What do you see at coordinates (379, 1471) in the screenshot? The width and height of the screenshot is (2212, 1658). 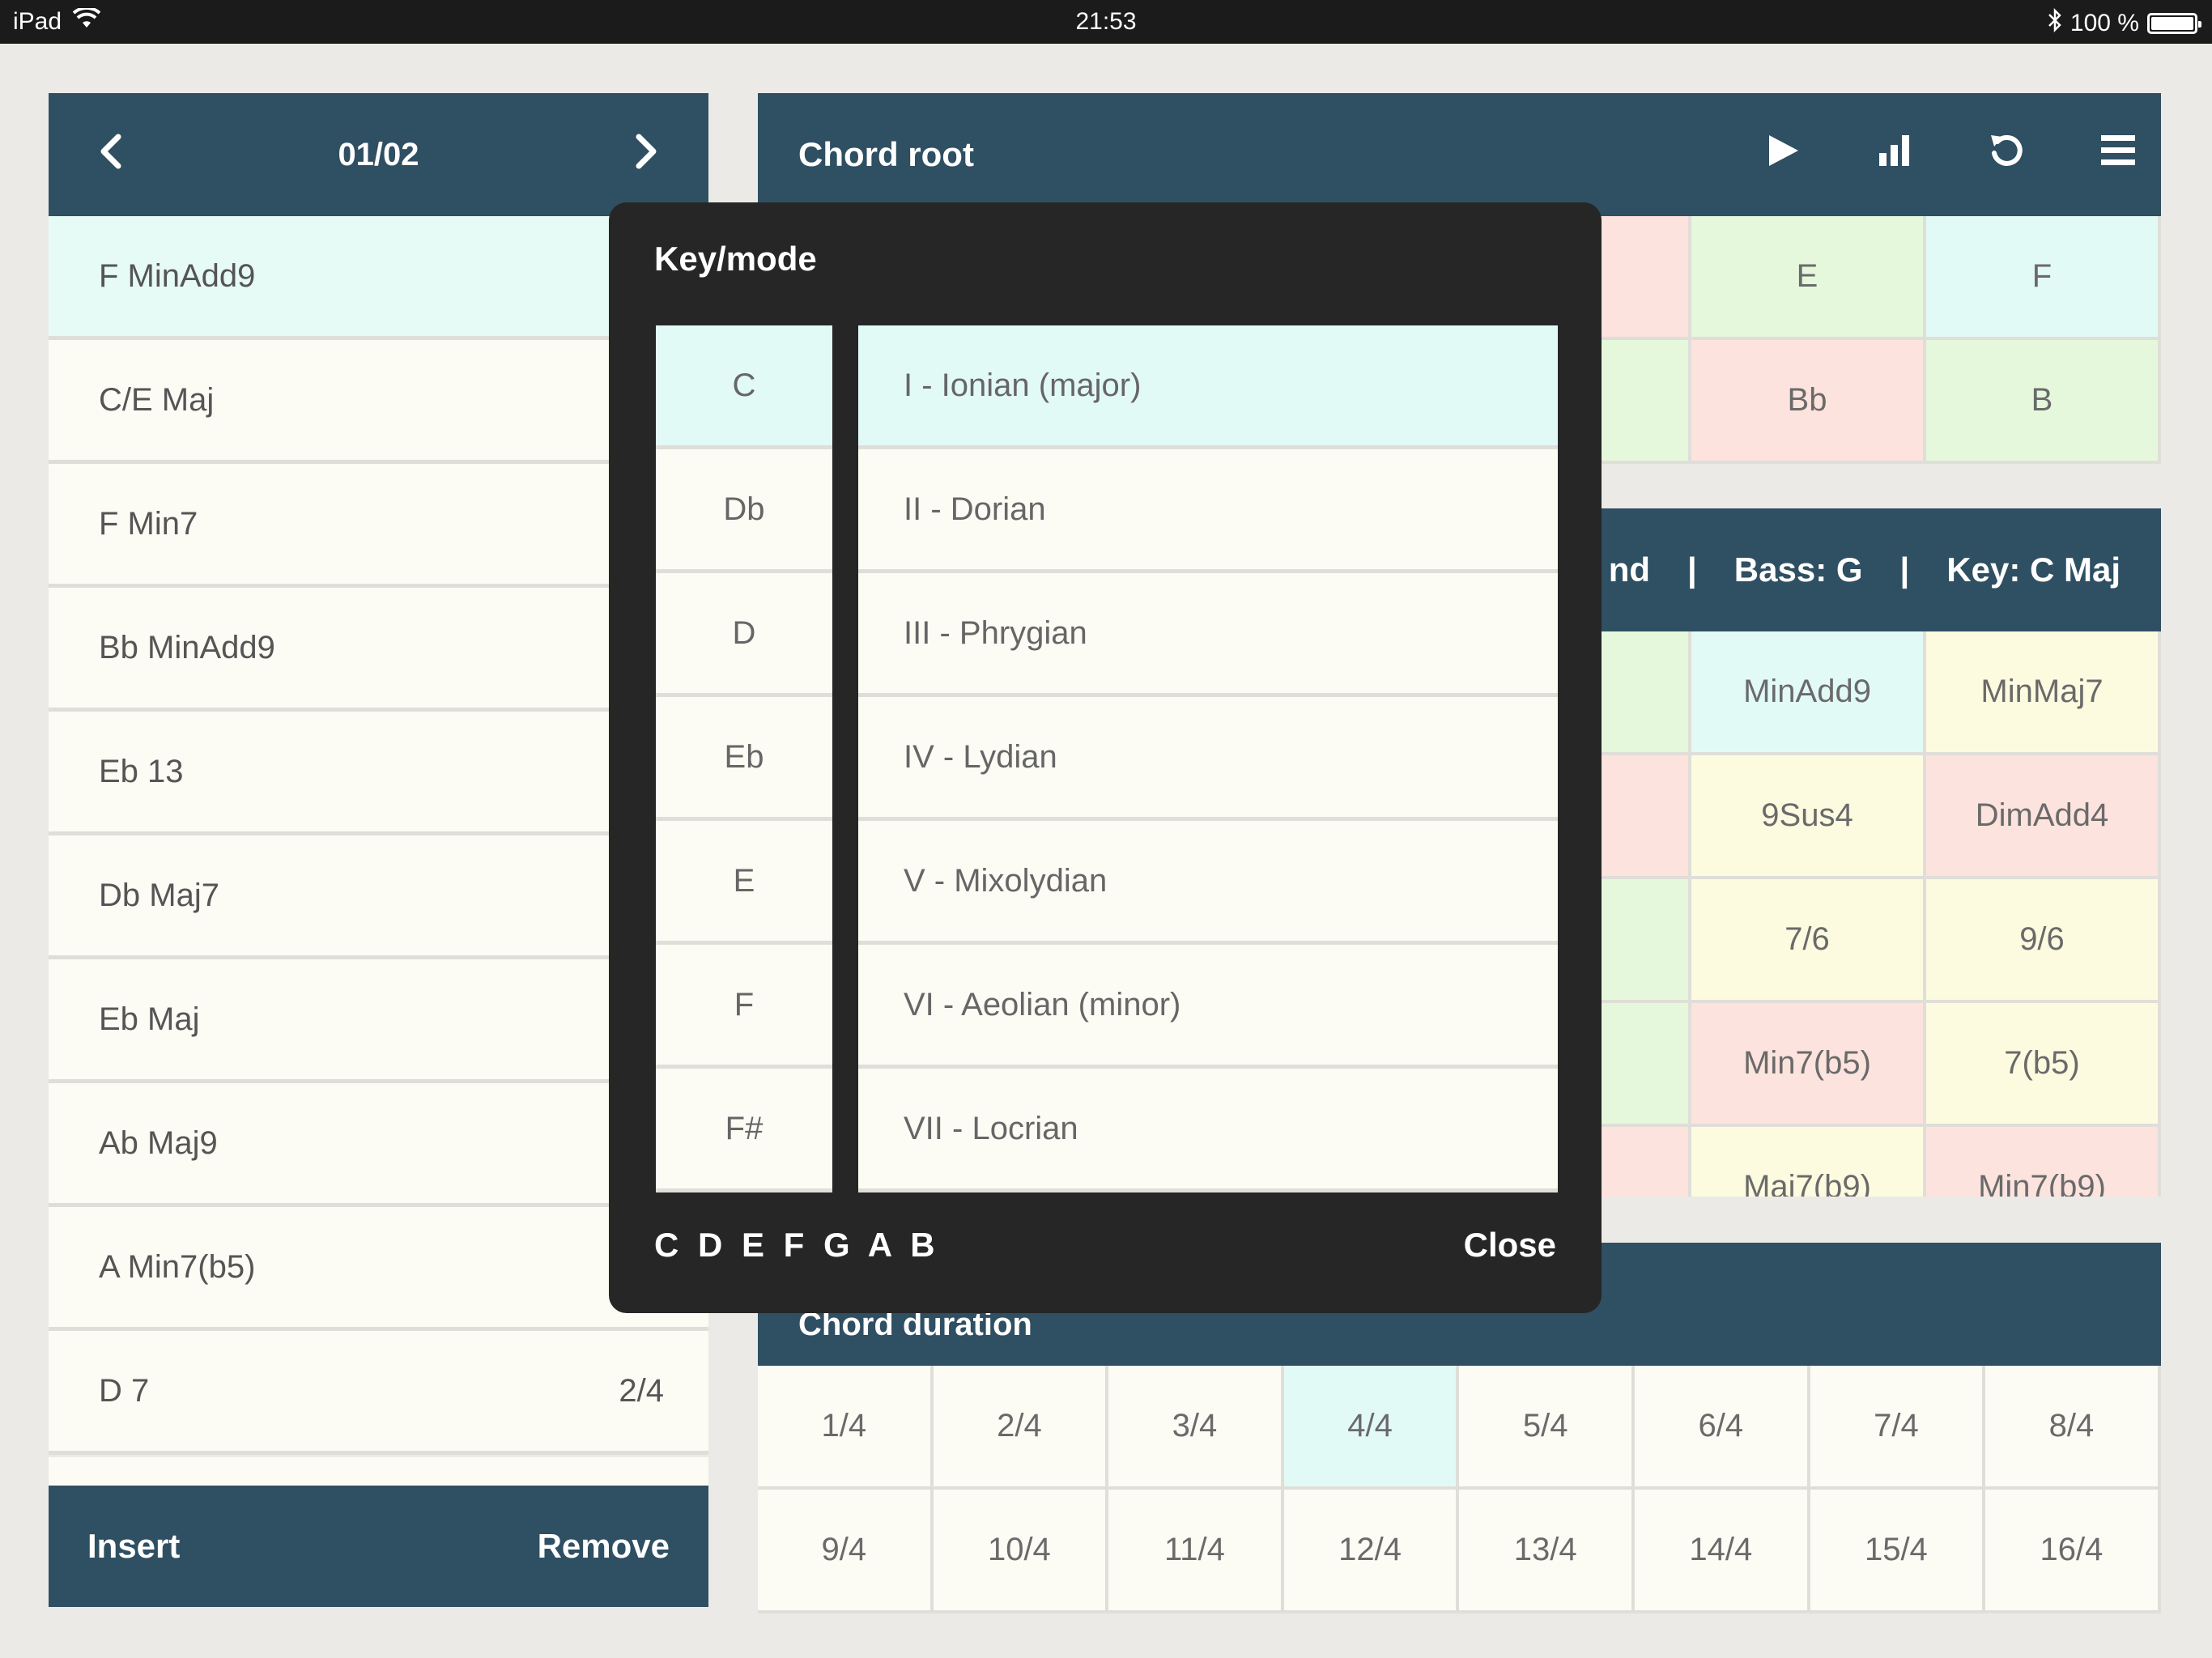 I see `list-item-partial` at bounding box center [379, 1471].